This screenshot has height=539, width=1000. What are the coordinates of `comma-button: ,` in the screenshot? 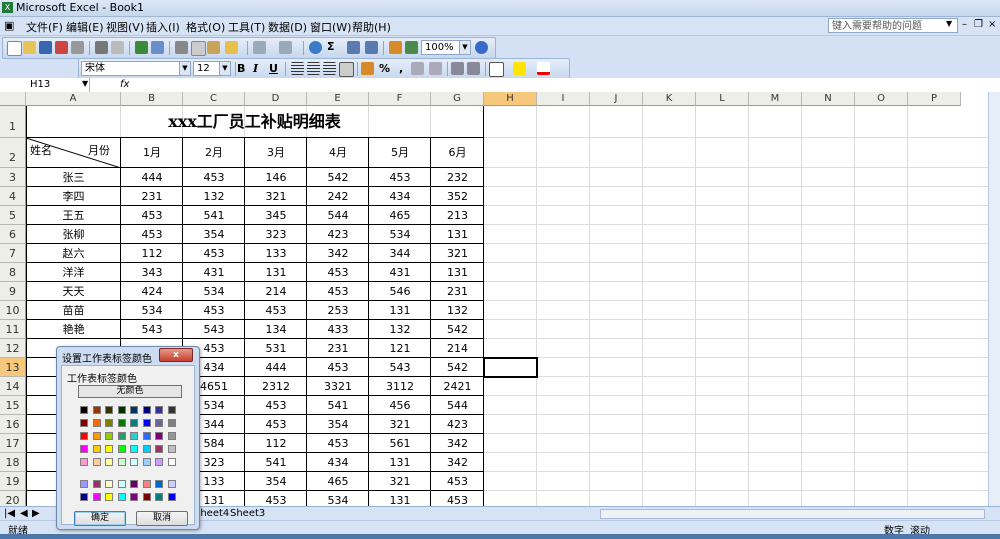 It's located at (401, 68).